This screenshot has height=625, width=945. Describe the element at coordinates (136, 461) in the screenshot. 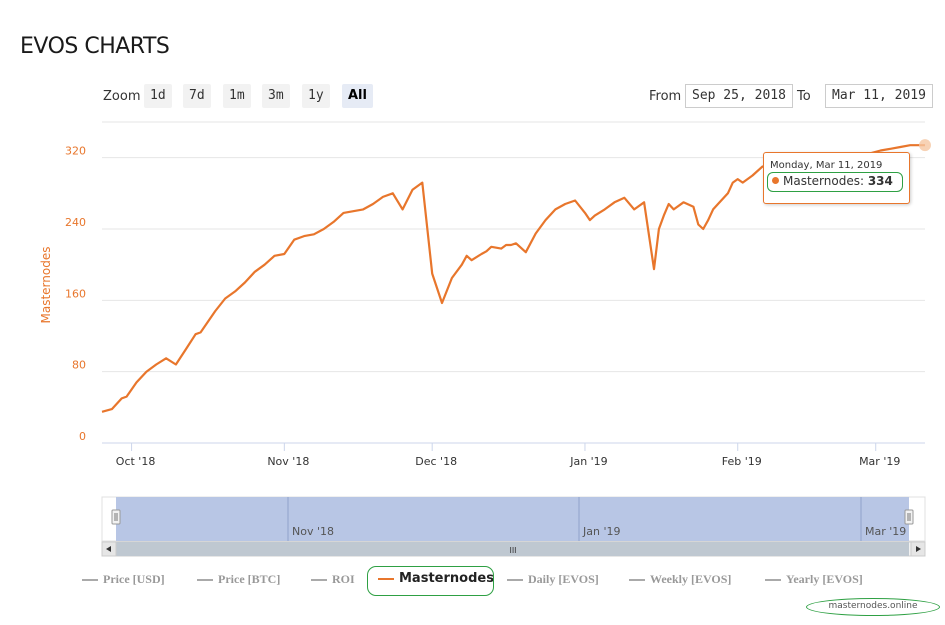

I see `x-tick-label: Oct '18` at that location.